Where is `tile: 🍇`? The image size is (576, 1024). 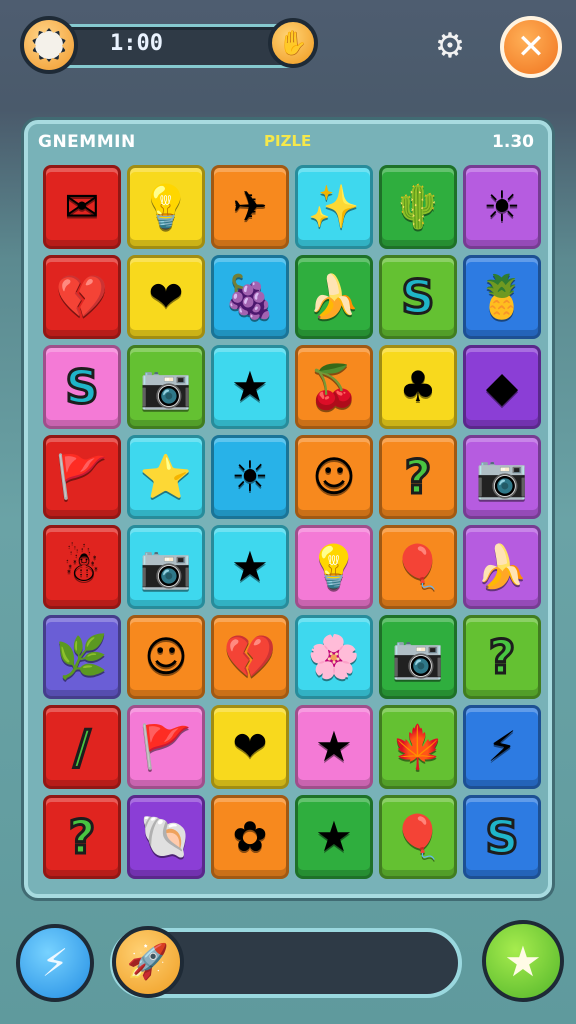 tile: 🍇 is located at coordinates (250, 297).